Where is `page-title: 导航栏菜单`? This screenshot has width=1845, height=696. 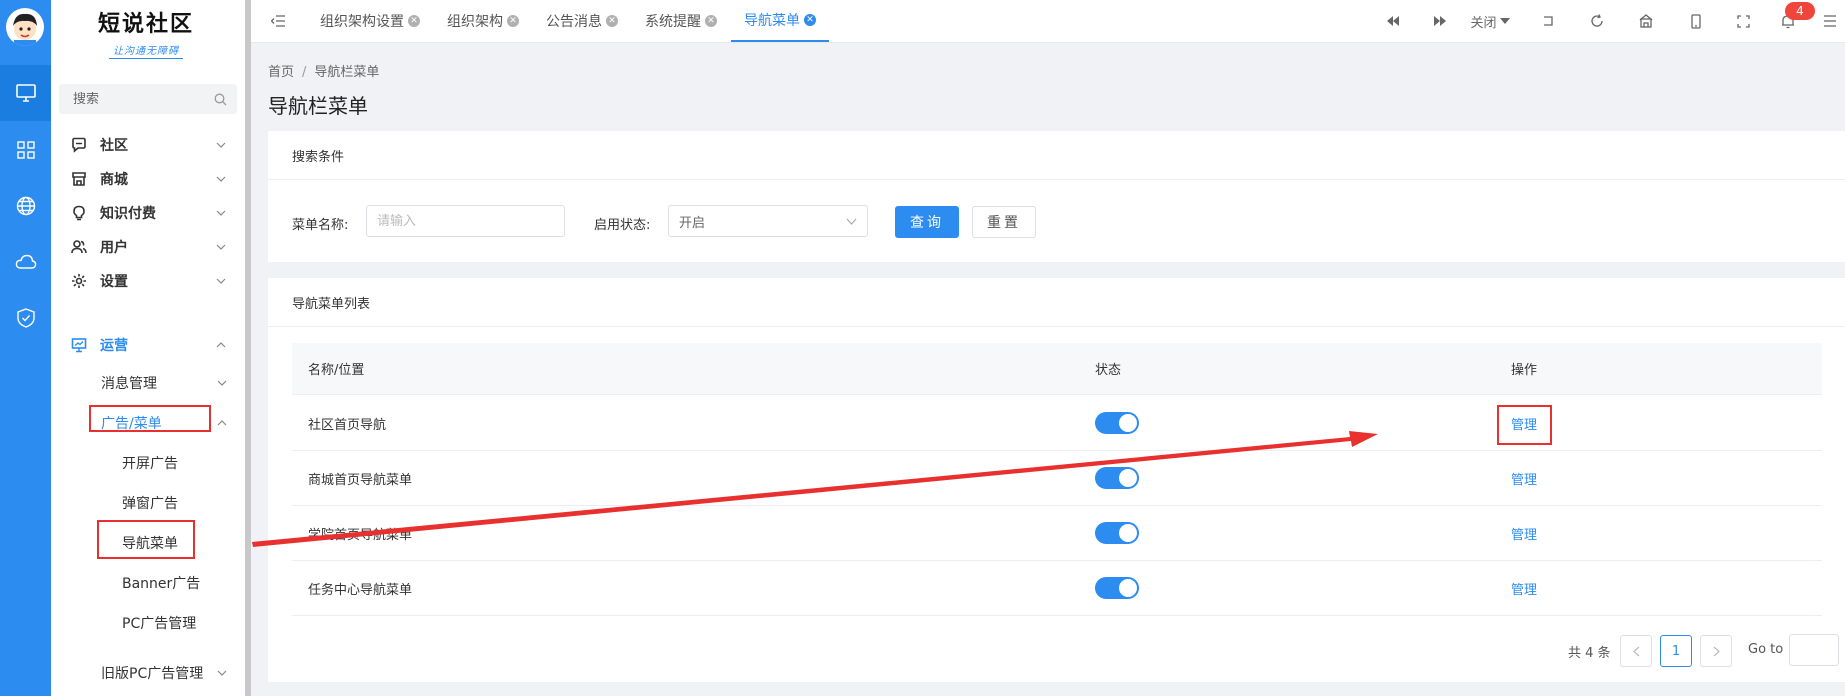
page-title: 导航栏菜单 is located at coordinates (318, 106).